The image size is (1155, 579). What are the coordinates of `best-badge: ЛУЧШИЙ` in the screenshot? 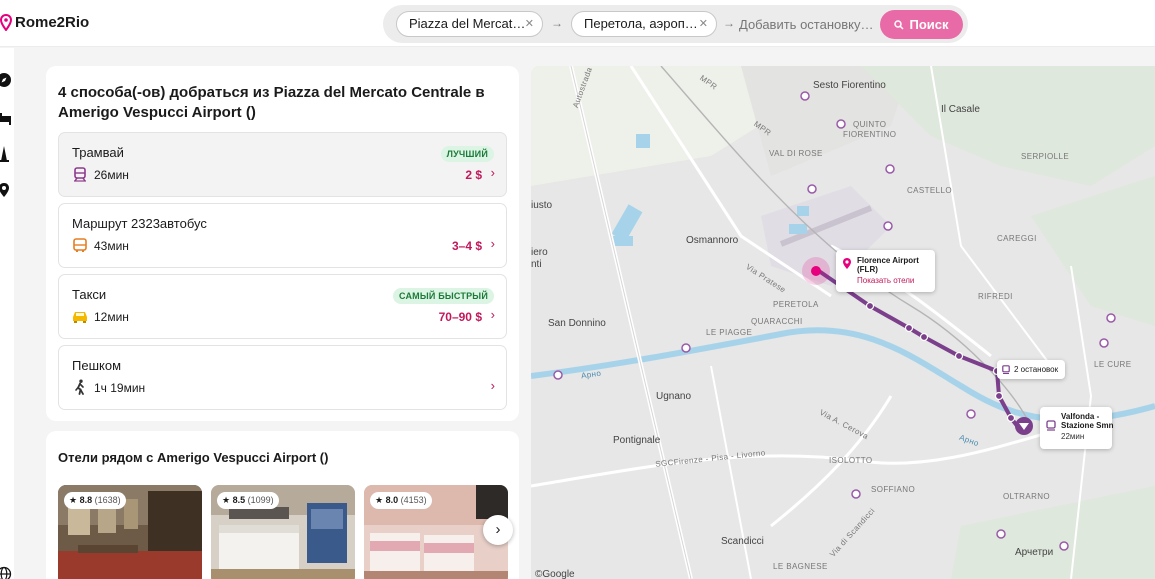 It's located at (467, 154).